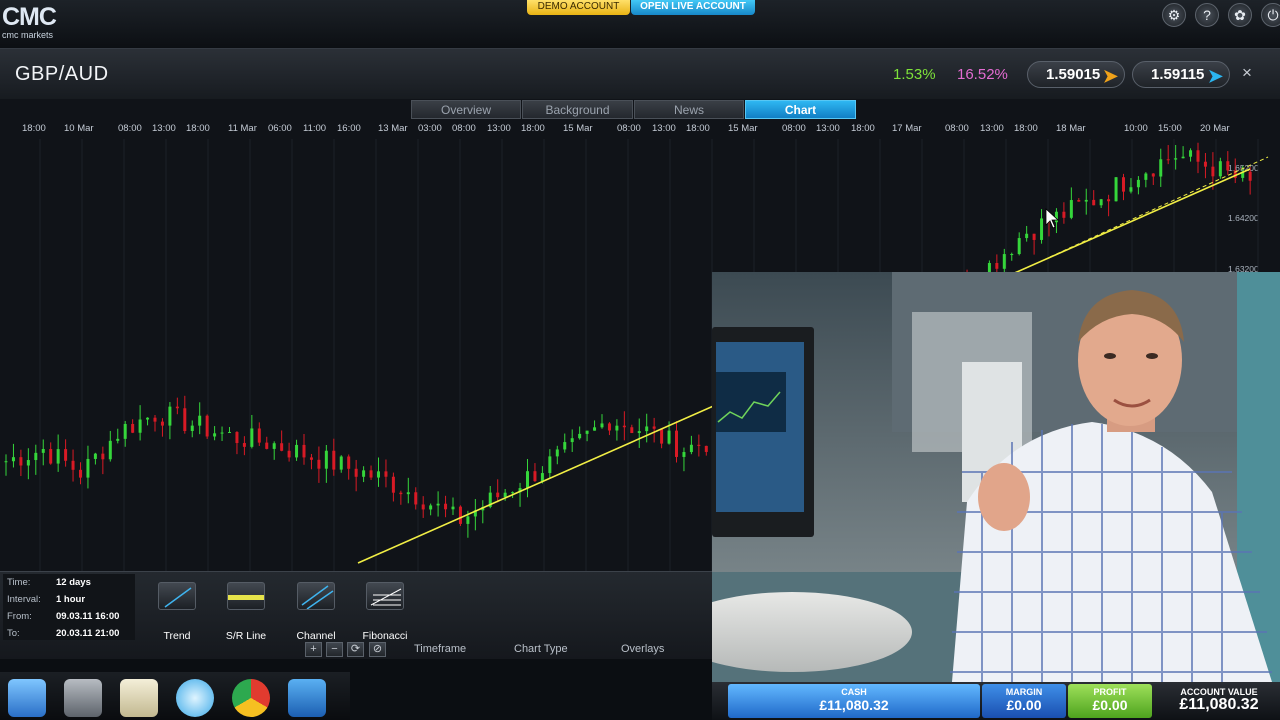 The image size is (1280, 720). I want to click on sell-price-button: 1.59015 ➤, so click(1076, 74).